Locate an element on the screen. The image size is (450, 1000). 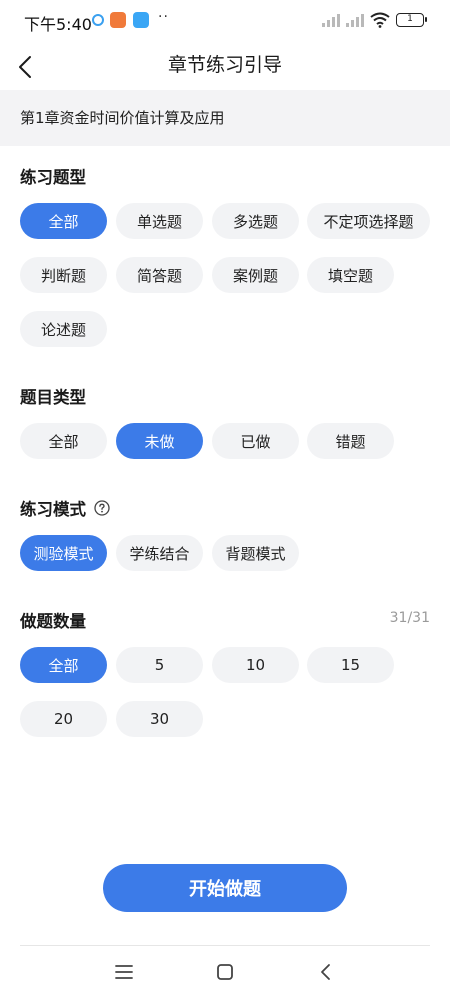
chip-question-type-short-answer: 简答题 is located at coordinates (159, 275).